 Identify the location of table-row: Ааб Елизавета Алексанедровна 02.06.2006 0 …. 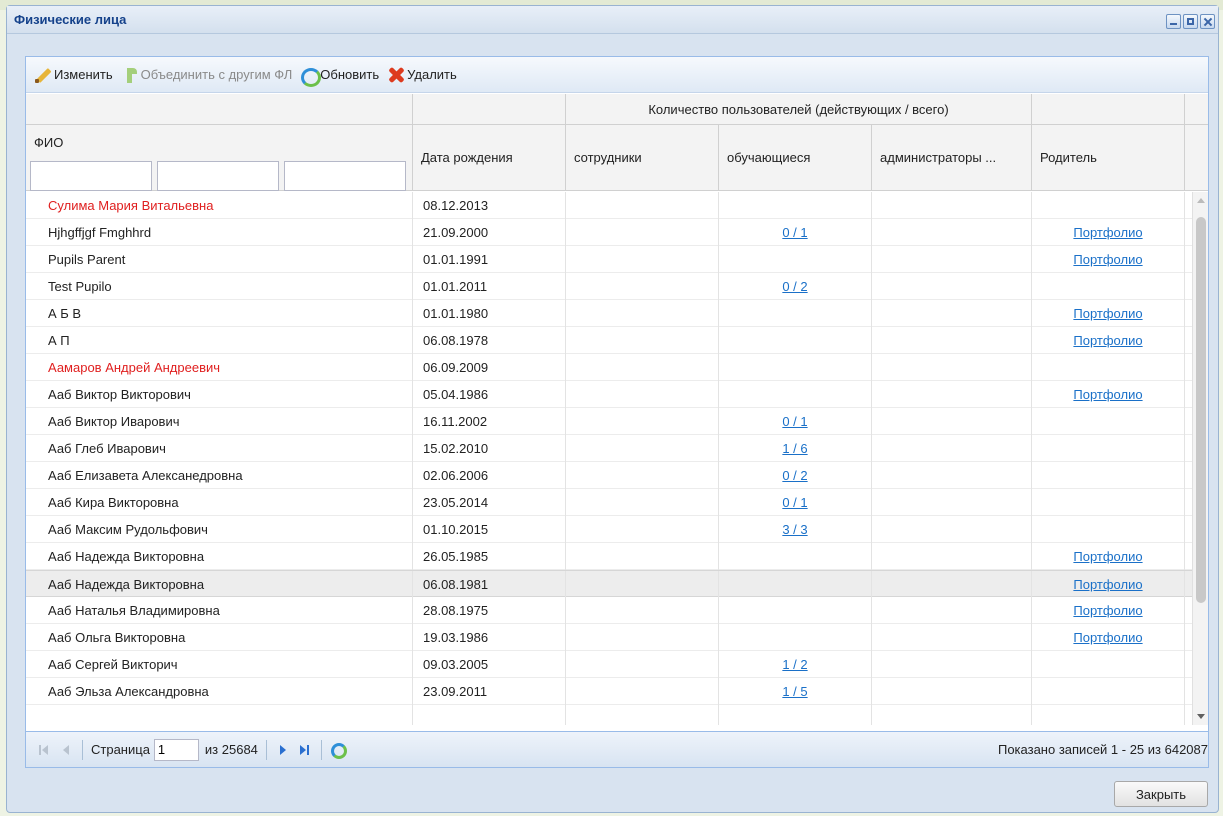
(609, 475).